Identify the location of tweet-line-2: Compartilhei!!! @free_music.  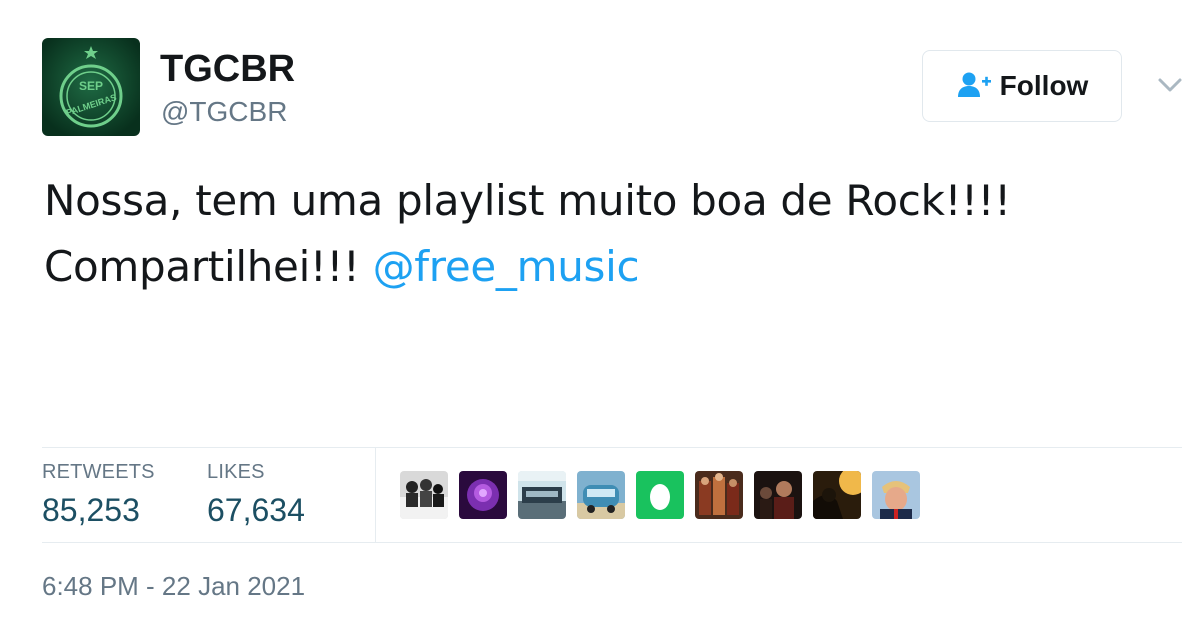
(604, 267).